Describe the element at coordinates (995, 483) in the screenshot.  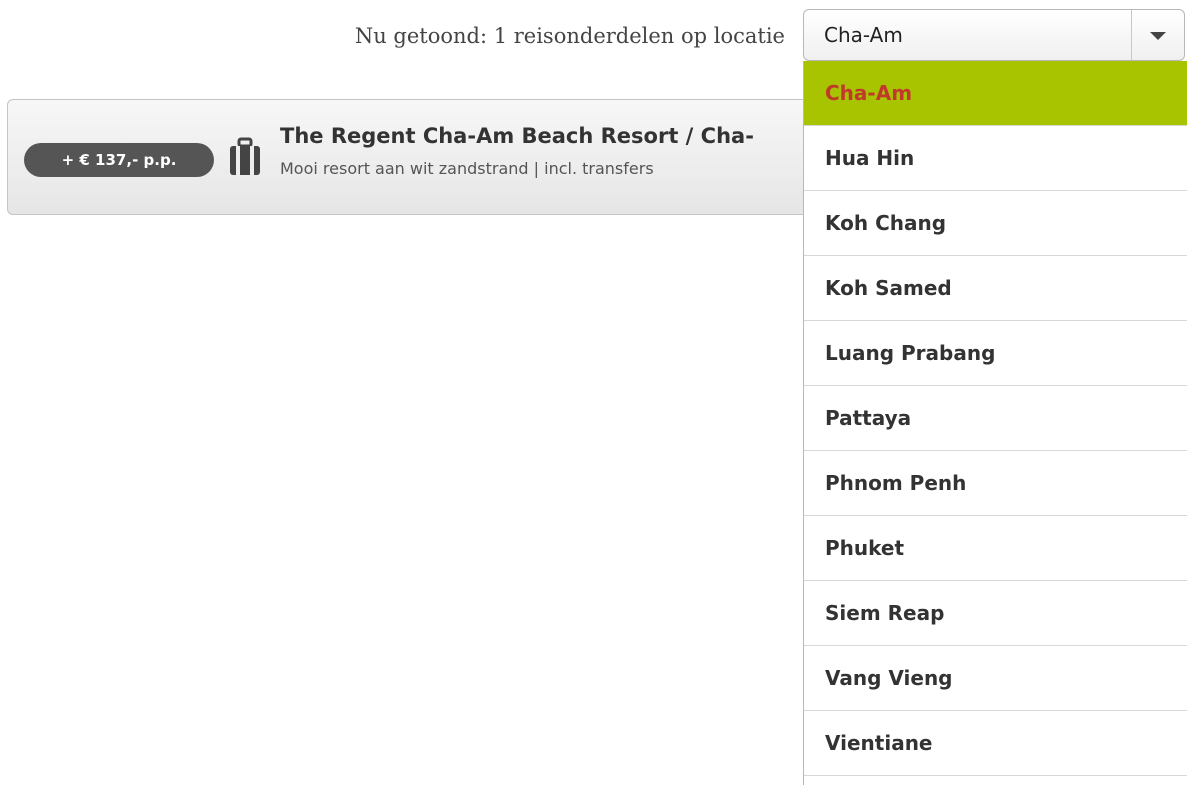
I see `dropdown-option-phnom-penh: Phnom Penh` at that location.